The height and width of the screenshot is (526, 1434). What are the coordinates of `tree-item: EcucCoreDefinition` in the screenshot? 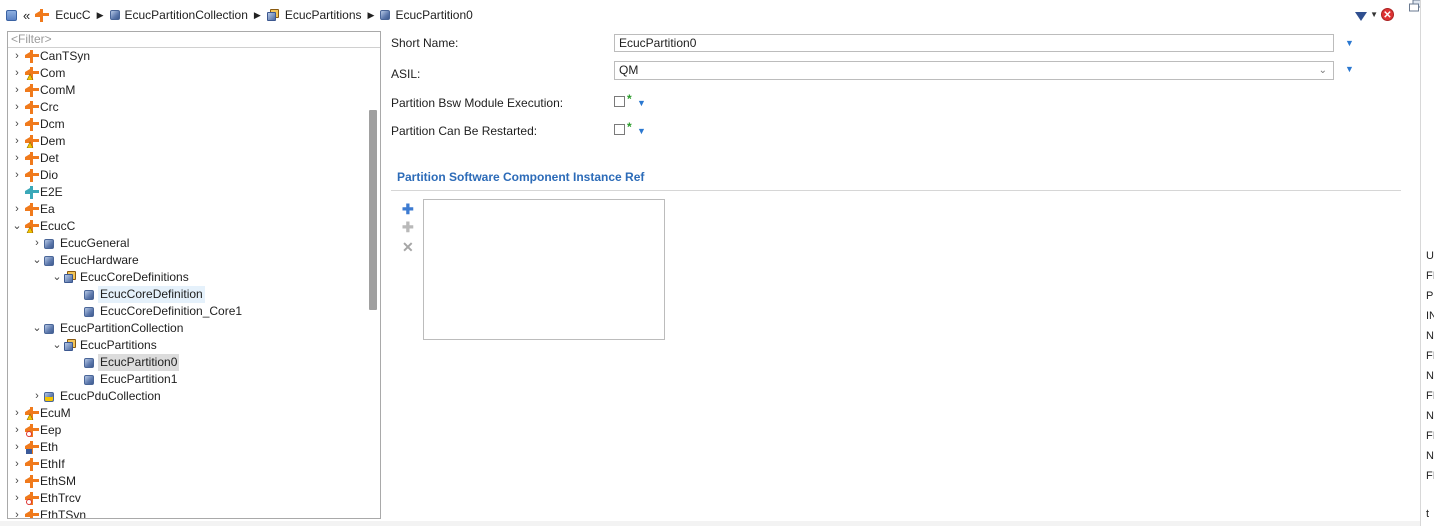 It's located at (189, 294).